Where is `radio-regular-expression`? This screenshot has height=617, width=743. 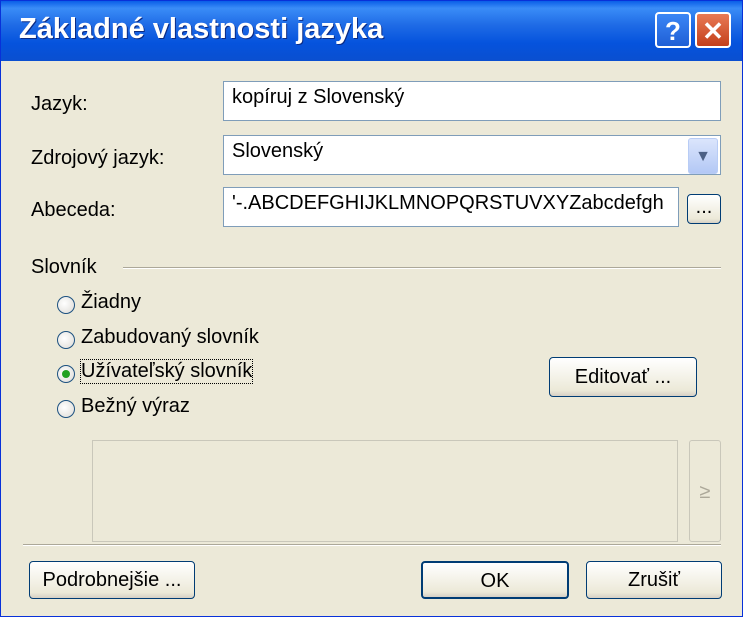 radio-regular-expression is located at coordinates (66, 409).